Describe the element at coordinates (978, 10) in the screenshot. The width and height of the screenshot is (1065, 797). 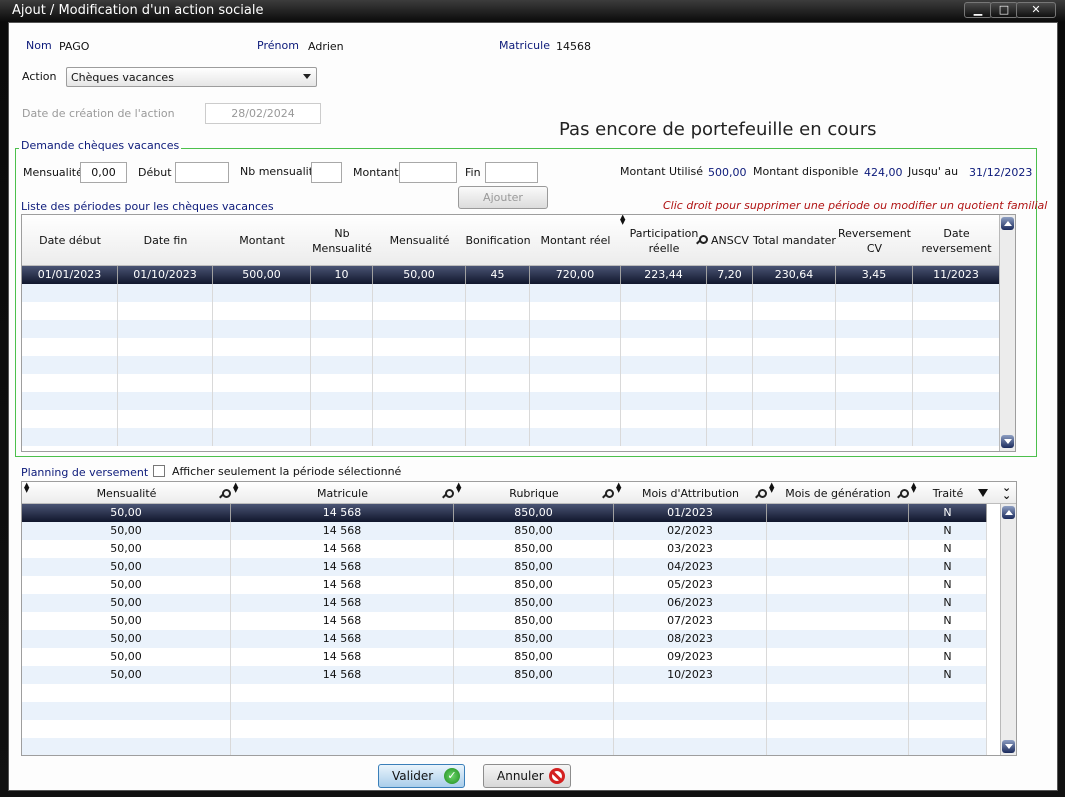
I see `minimize-button: ▁` at that location.